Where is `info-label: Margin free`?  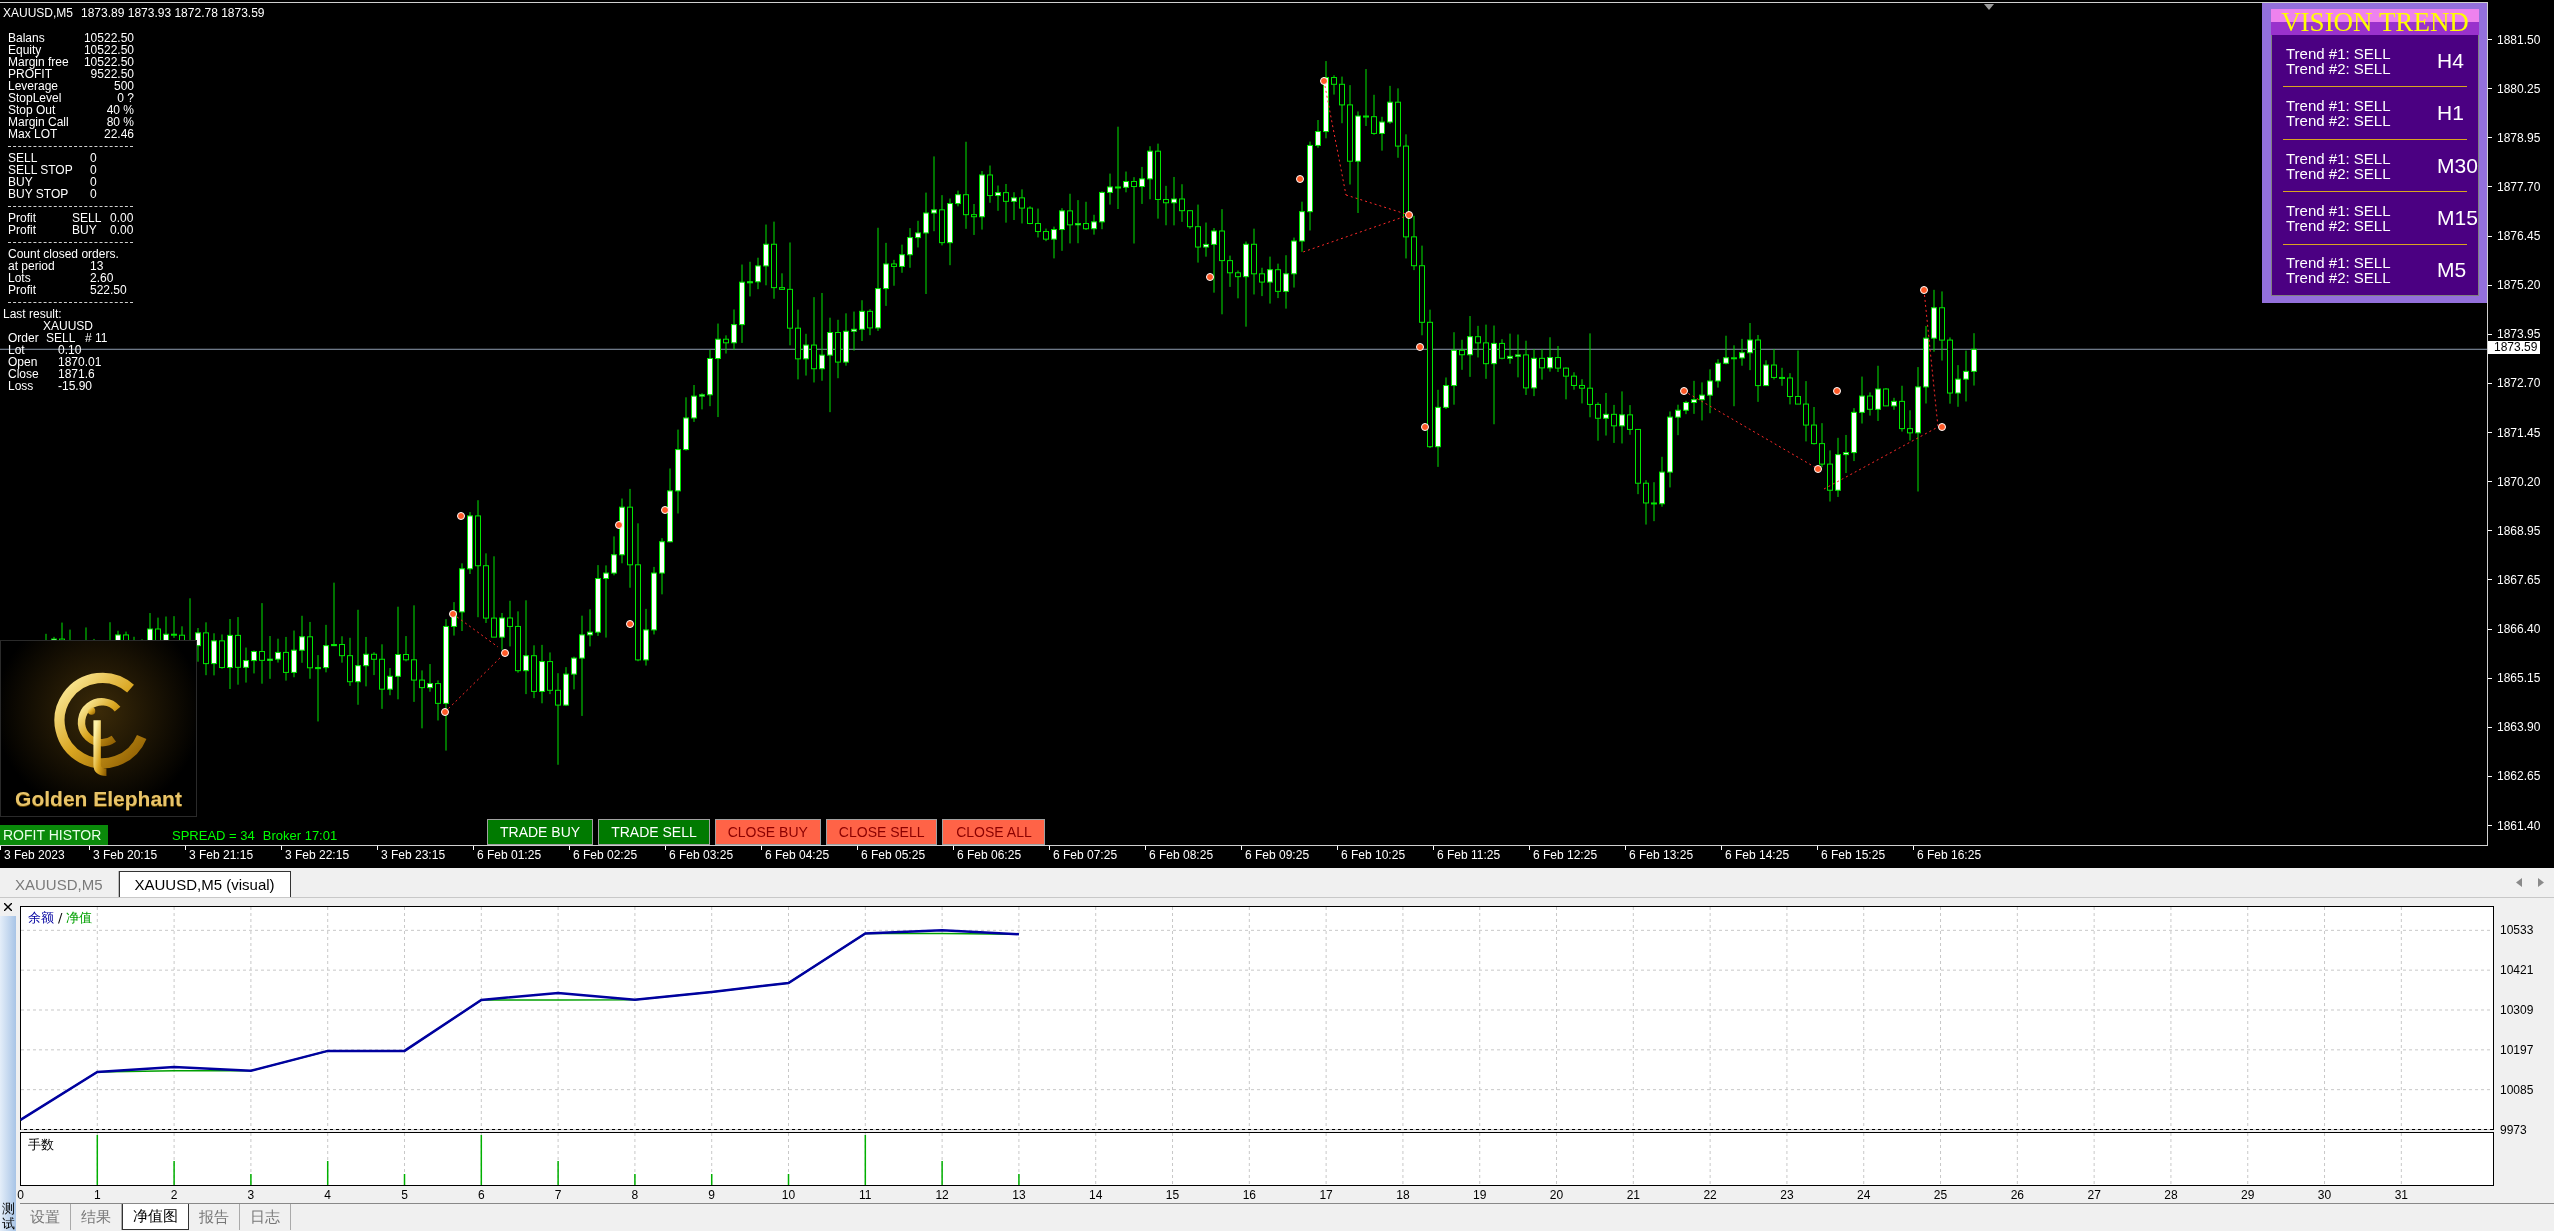 info-label: Margin free is located at coordinates (38, 62).